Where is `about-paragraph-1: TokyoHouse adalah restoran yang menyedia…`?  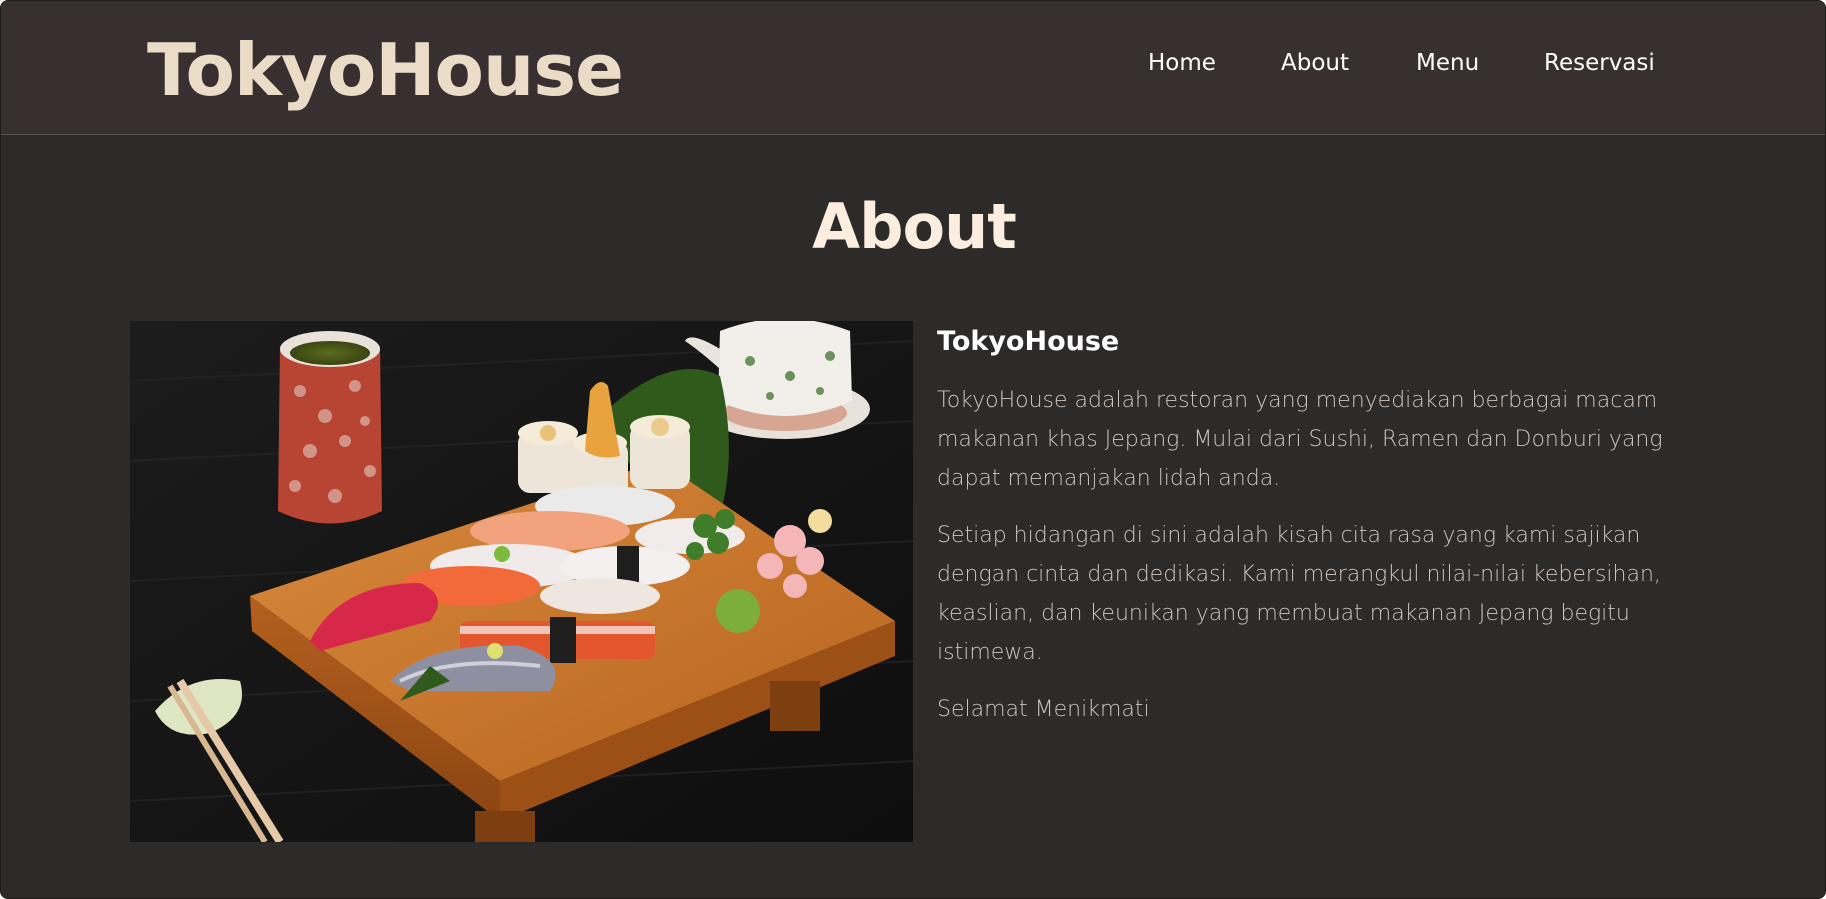 about-paragraph-1: TokyoHouse adalah restoran yang menyedia… is located at coordinates (1300, 439).